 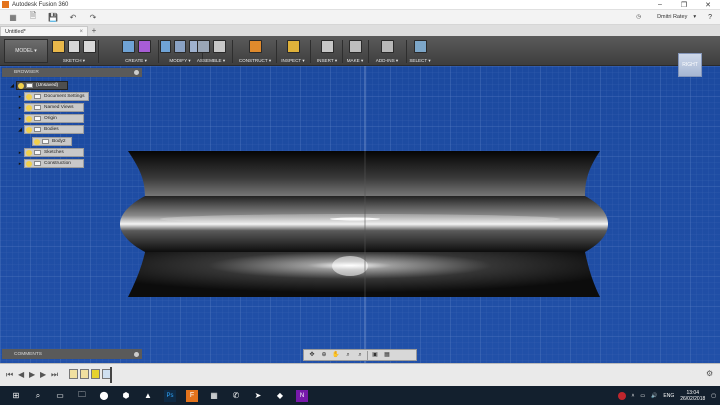 I want to click on browser-node-unsaved: ◢ (Unsaved), so click(x=38, y=85).